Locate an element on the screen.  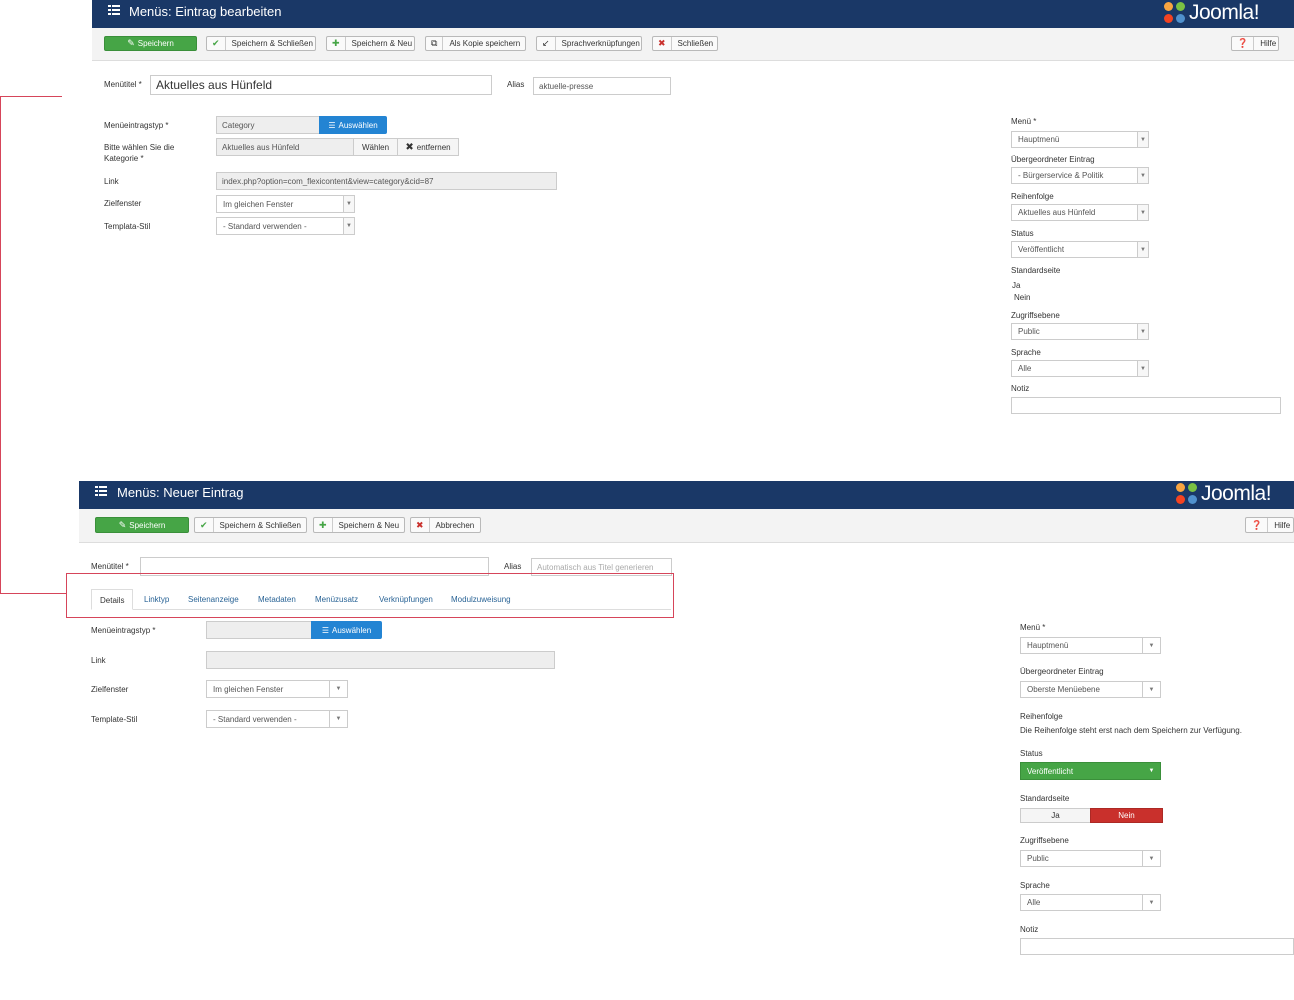
associations-button: ↙ Sprachverknüpfungen is located at coordinates (589, 43).